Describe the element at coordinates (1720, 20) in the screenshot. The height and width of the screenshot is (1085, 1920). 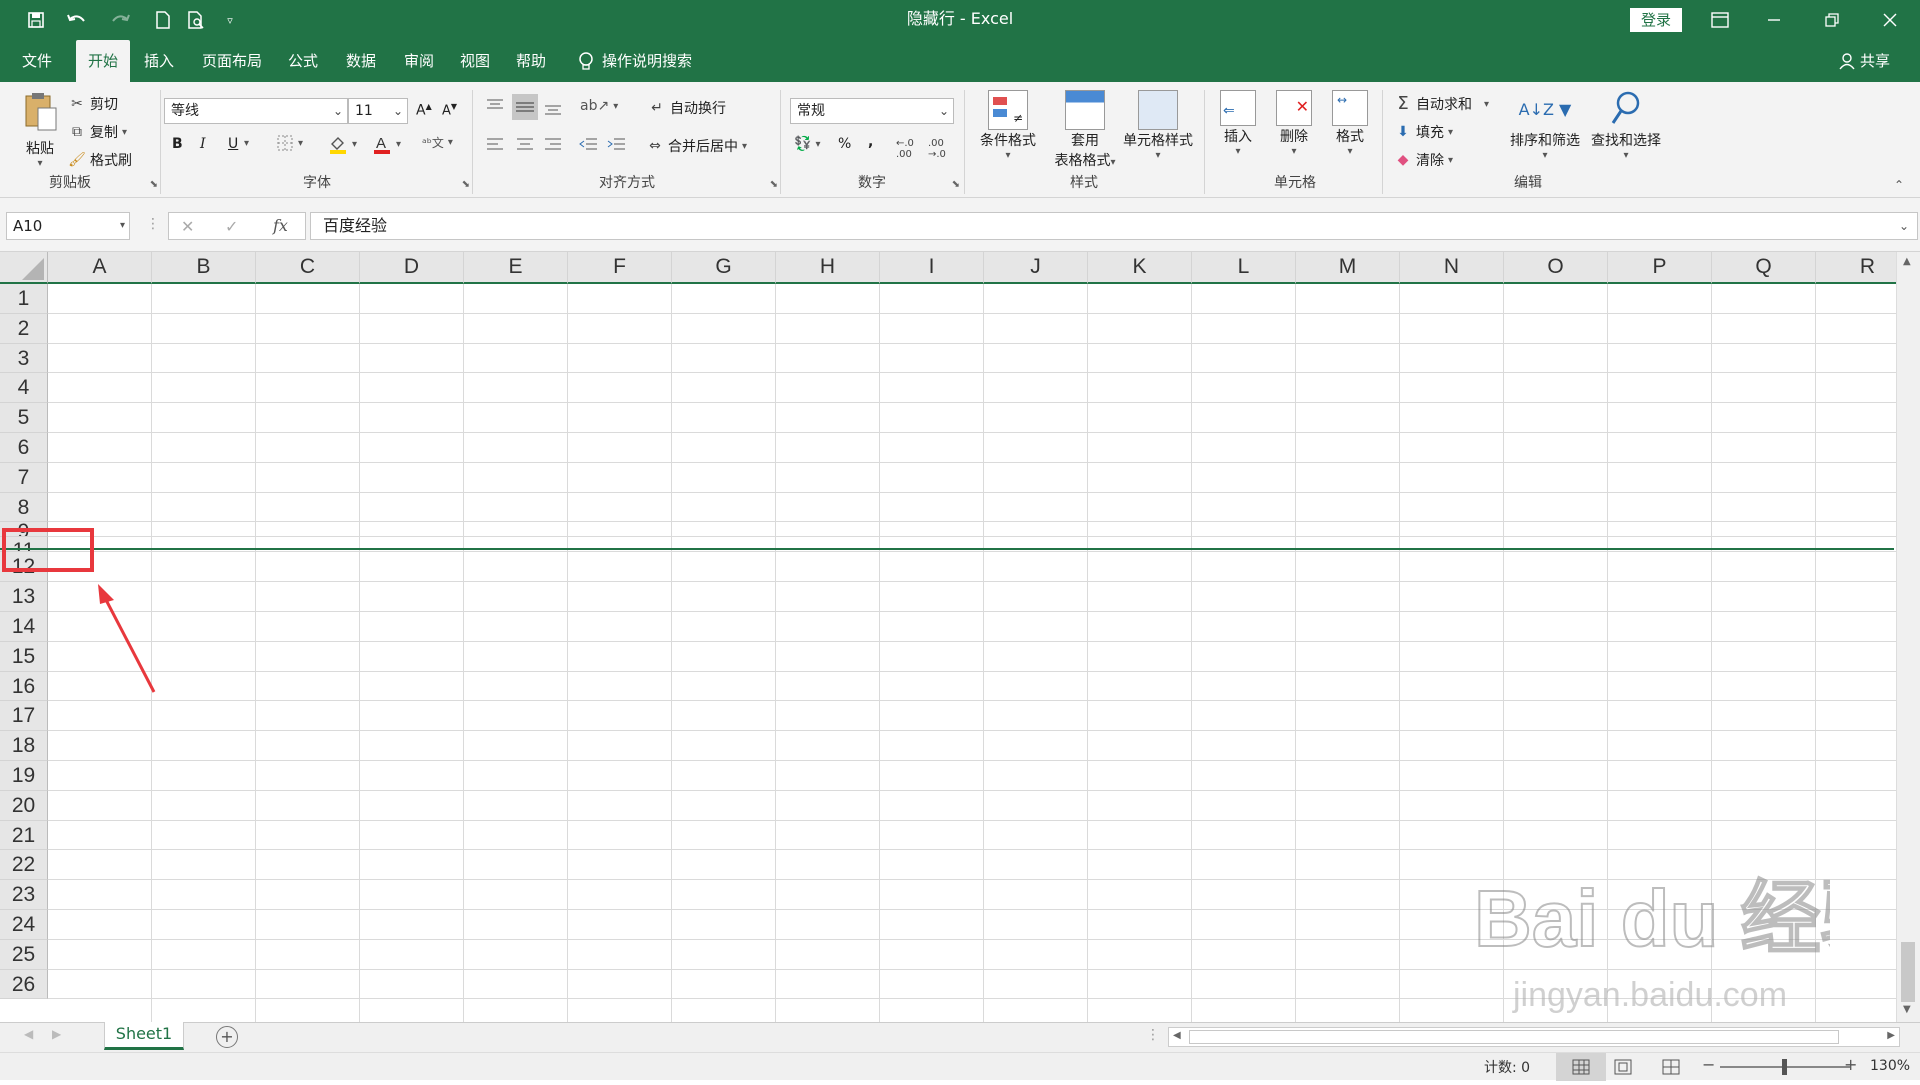
I see `ribbon-display-options-icon` at that location.